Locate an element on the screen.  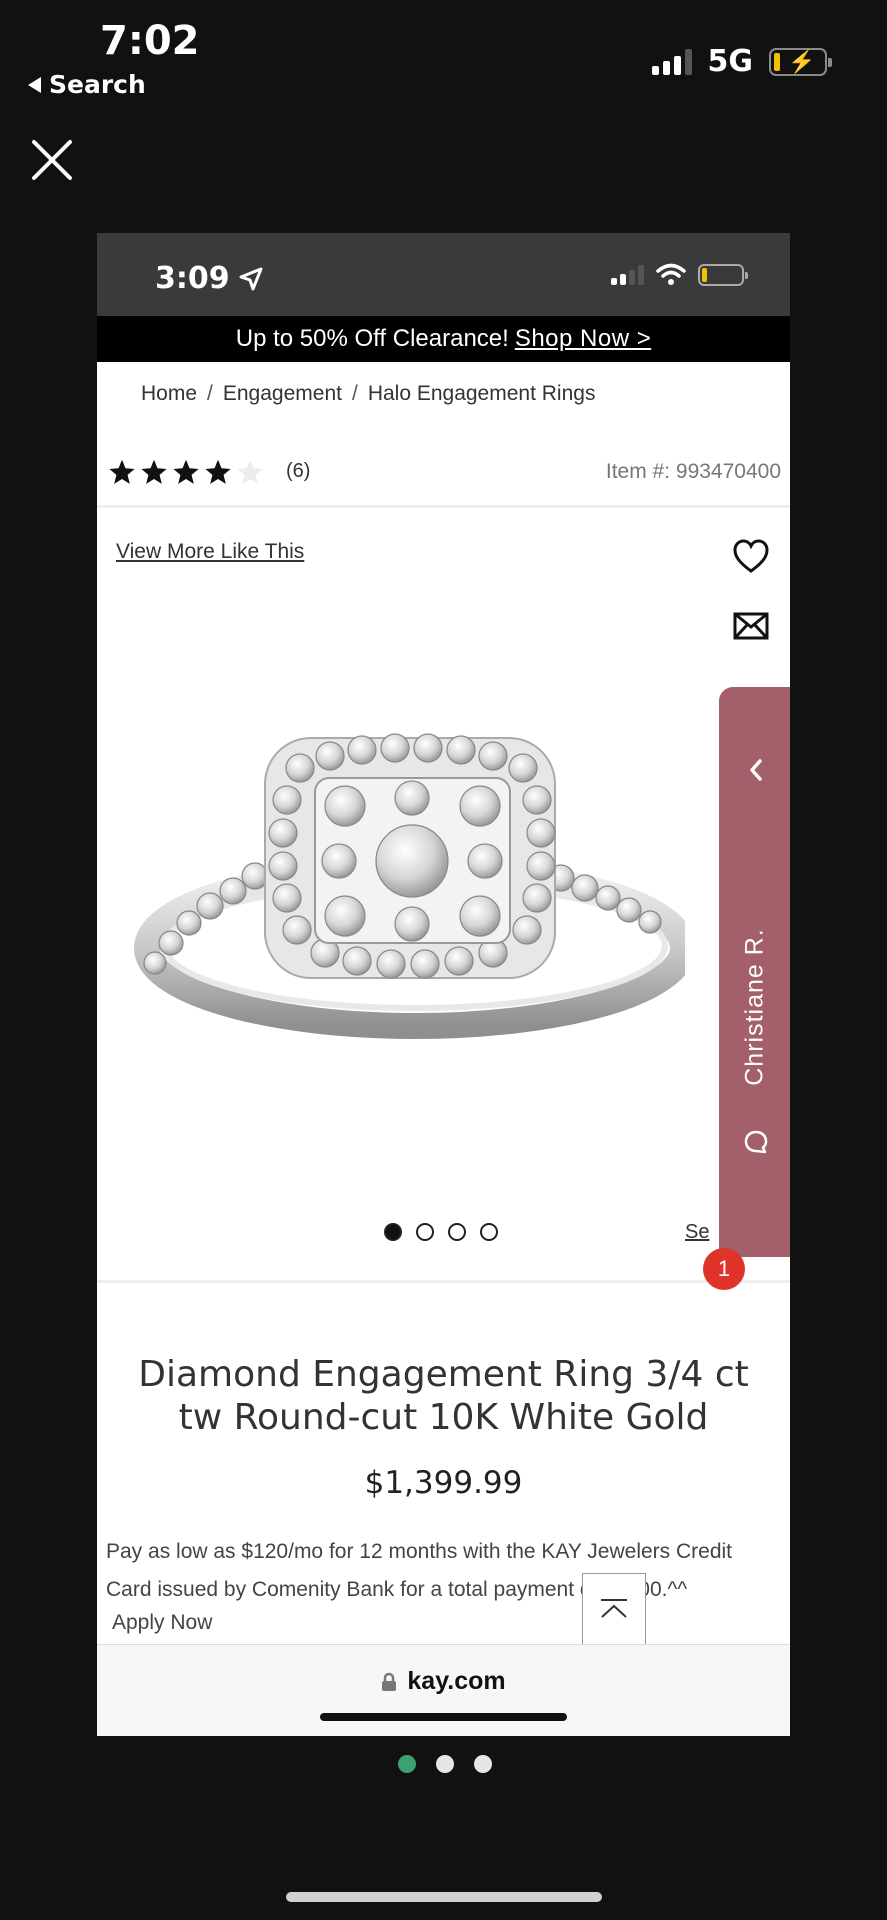
apply-now-link: Apply Now is located at coordinates (443, 1623).